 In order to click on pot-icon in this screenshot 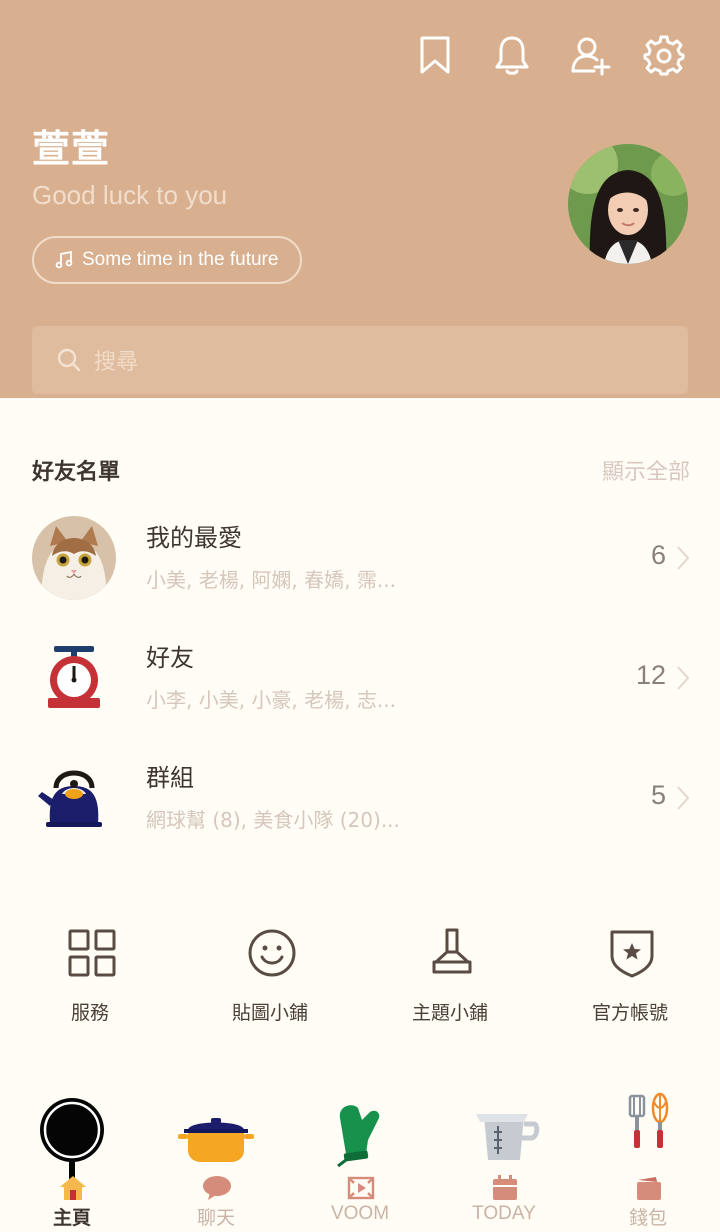, I will do `click(216, 1135)`.